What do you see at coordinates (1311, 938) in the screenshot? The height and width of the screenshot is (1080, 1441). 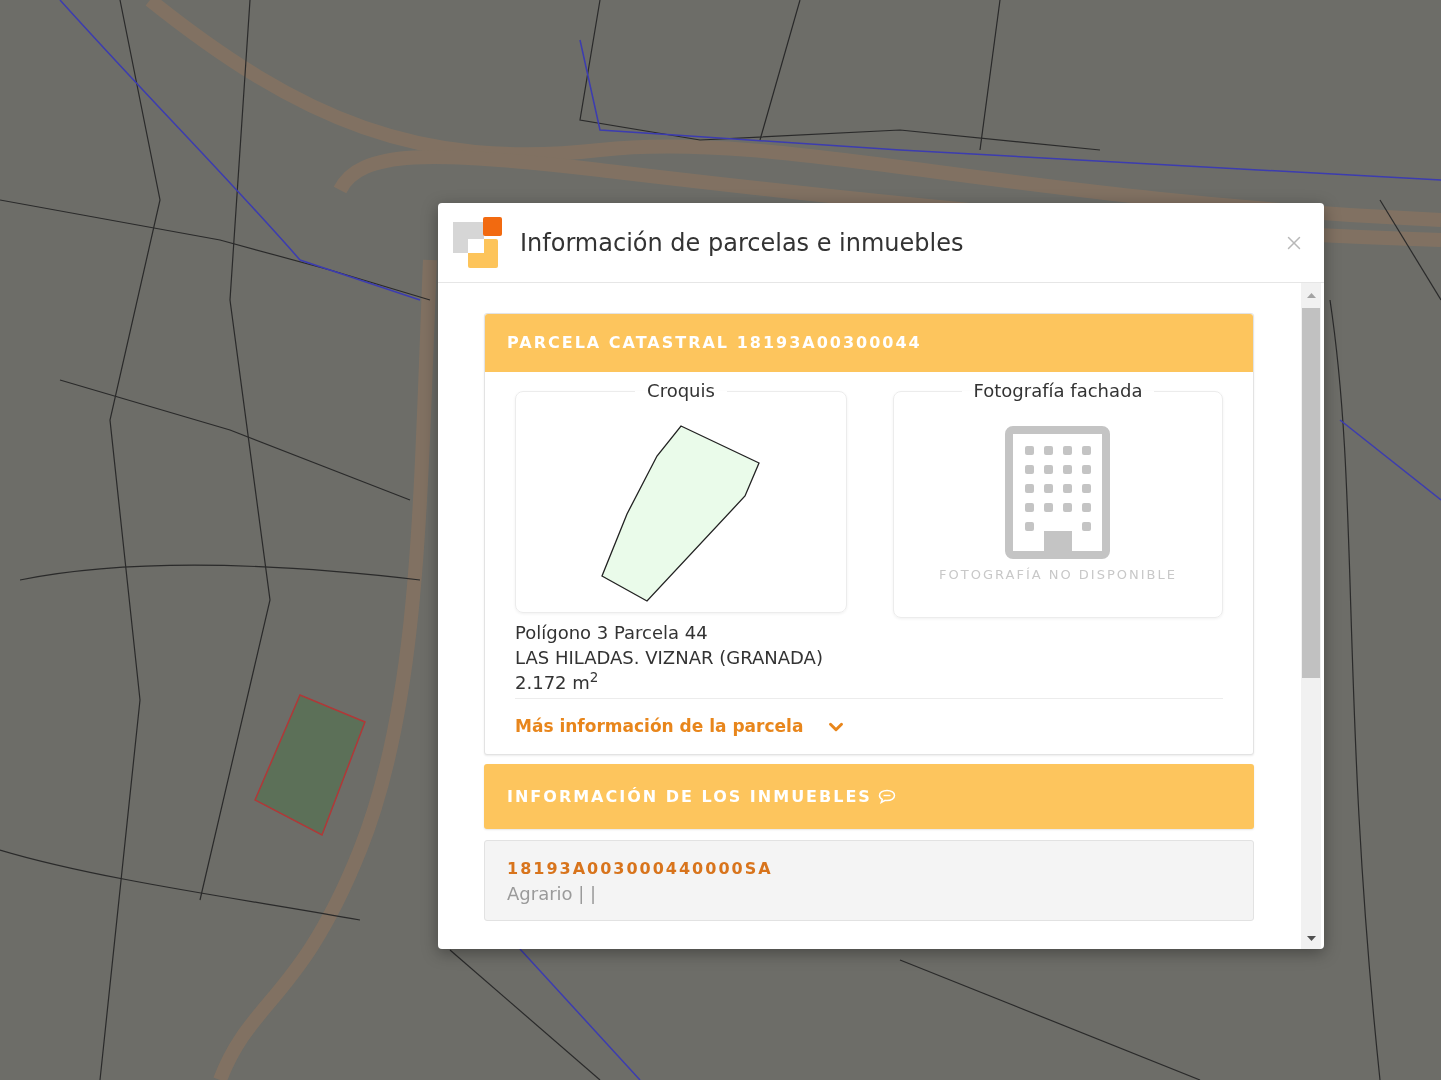 I see `scroll-down-icon` at bounding box center [1311, 938].